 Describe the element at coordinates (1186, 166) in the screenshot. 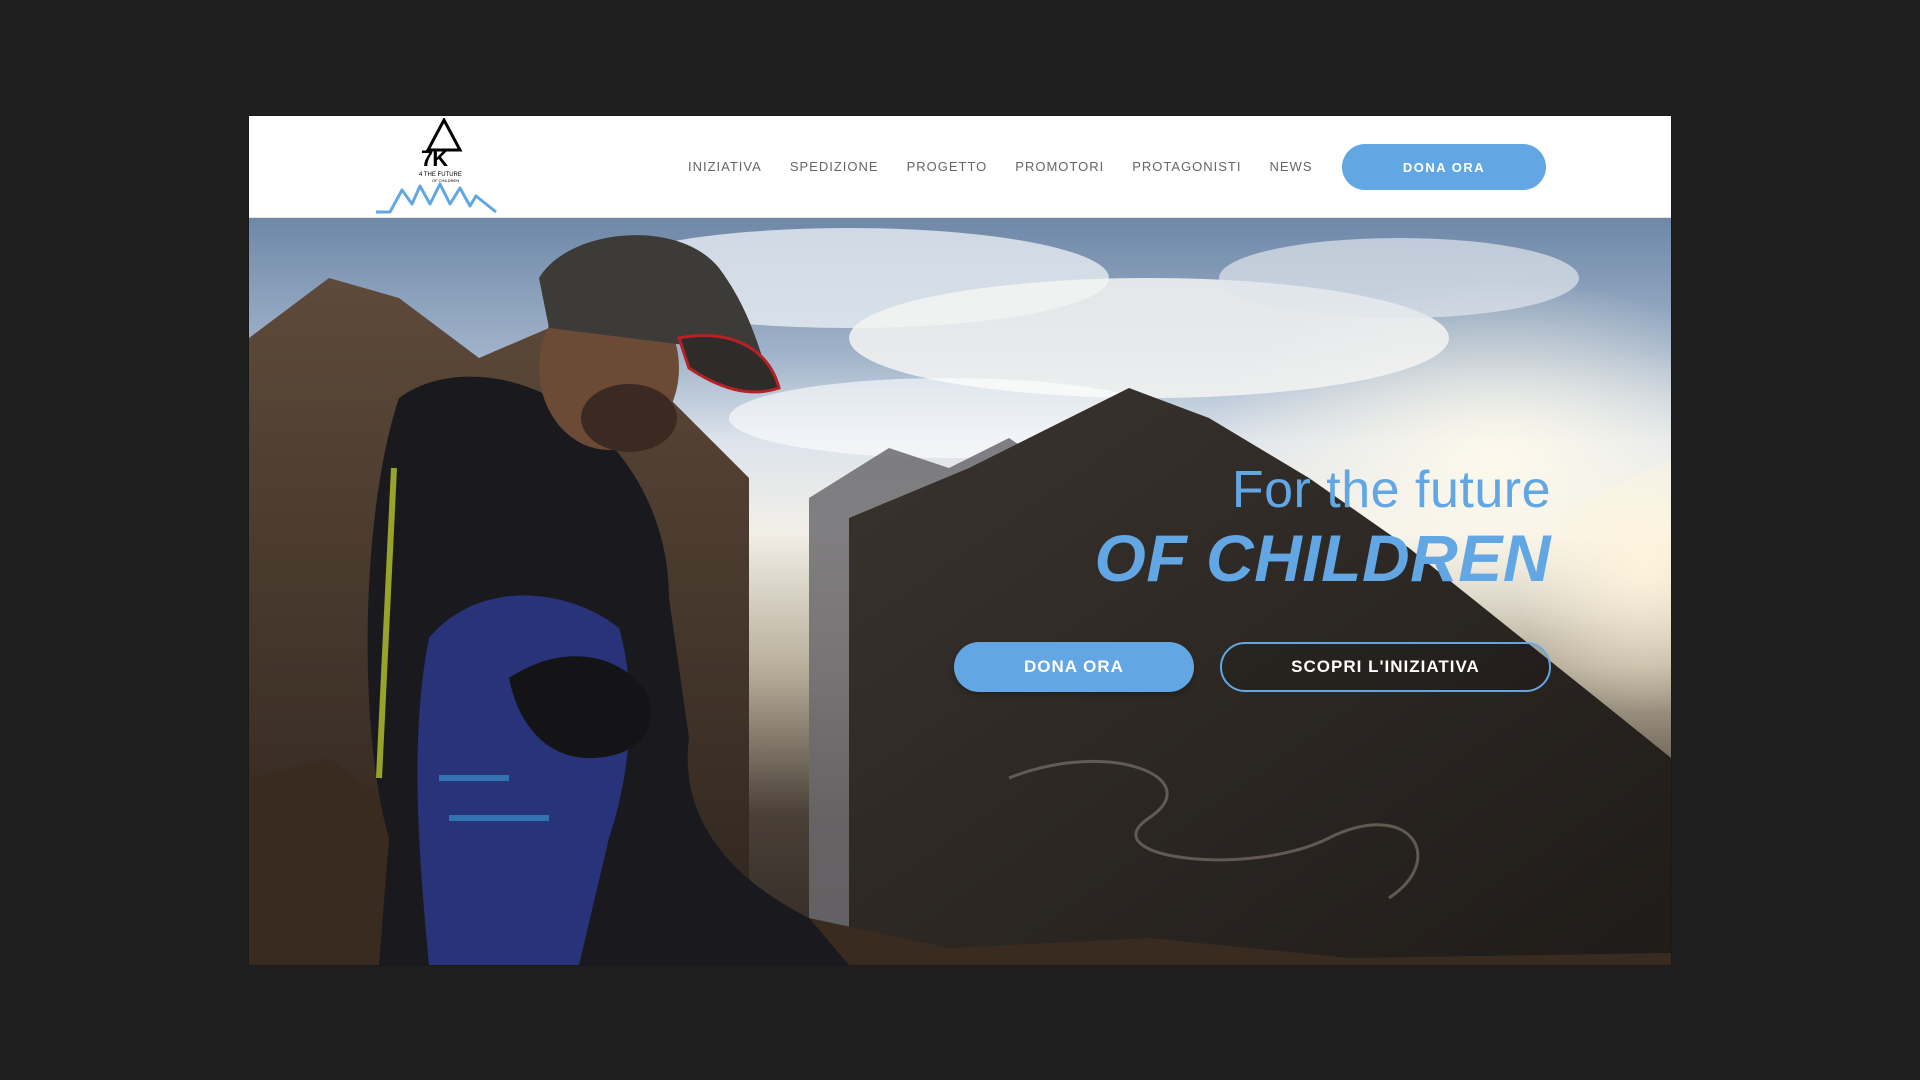

I see `nav-item-protagonisti: PROTAGONISTI` at that location.